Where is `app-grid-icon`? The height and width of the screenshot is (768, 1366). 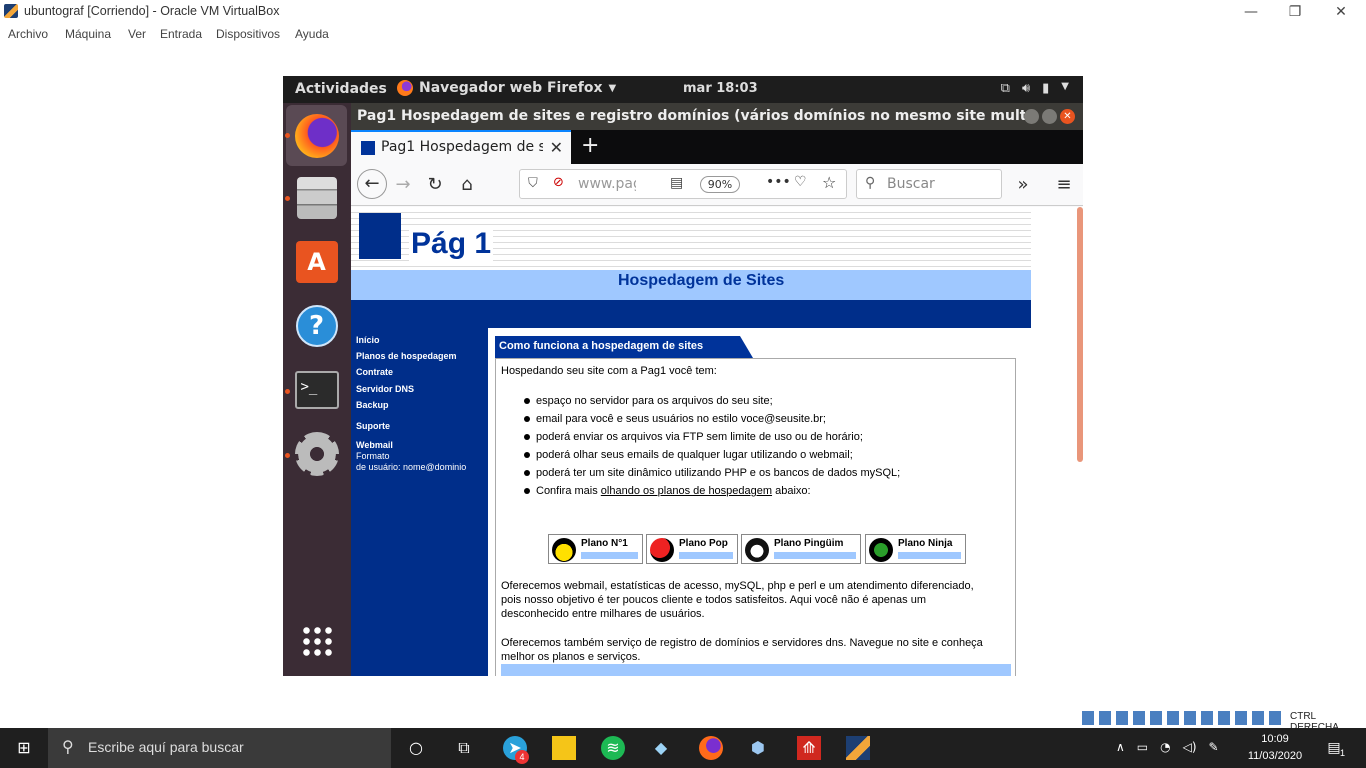
app-grid-icon is located at coordinates (316, 640).